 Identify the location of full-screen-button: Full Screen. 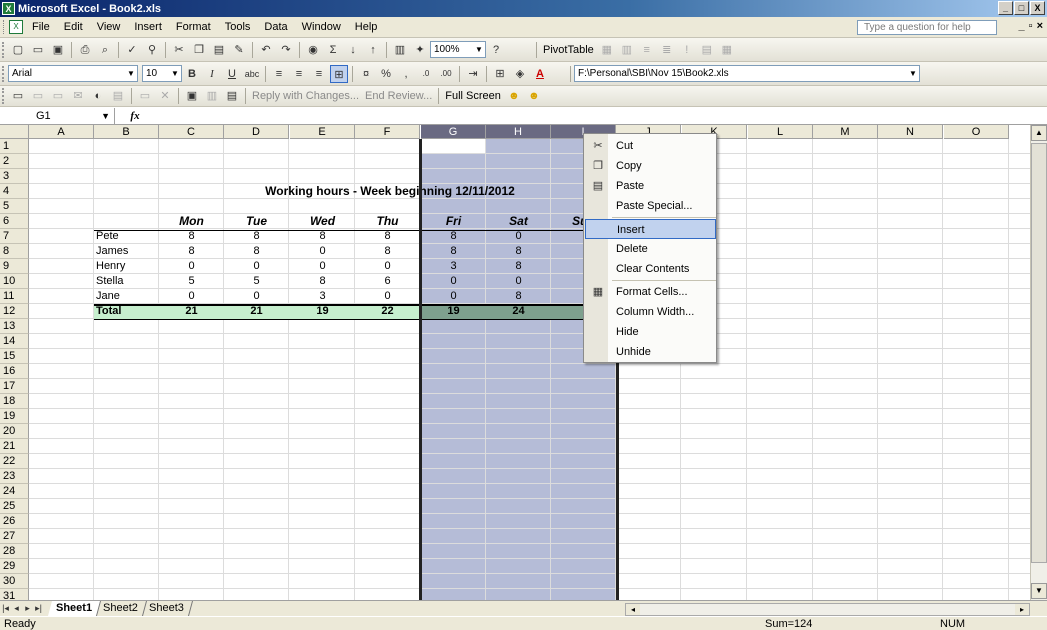
(473, 96).